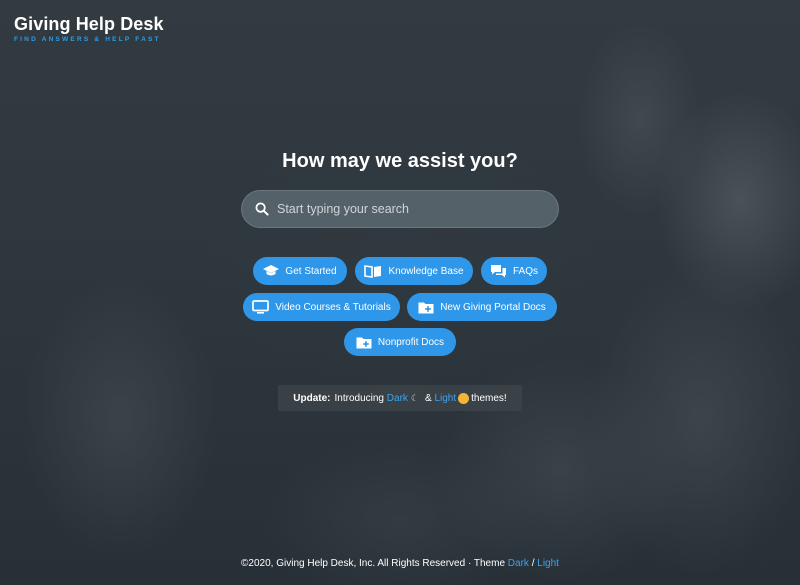 The height and width of the screenshot is (585, 800). I want to click on brand-title: Giving Help Desk, so click(89, 24).